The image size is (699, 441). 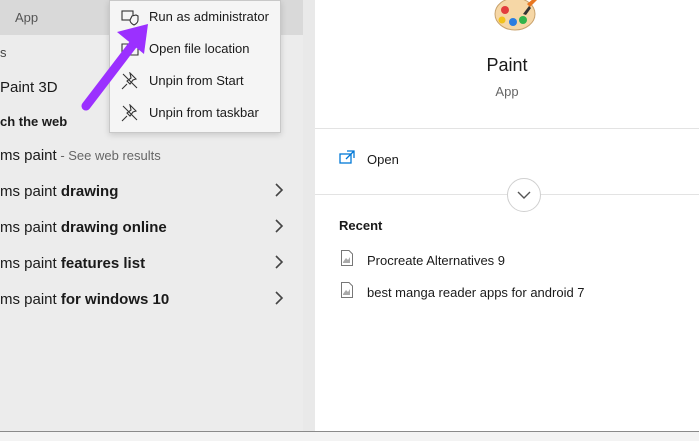 What do you see at coordinates (209, 16) in the screenshot?
I see `menu-item-label: Run as administrator` at bounding box center [209, 16].